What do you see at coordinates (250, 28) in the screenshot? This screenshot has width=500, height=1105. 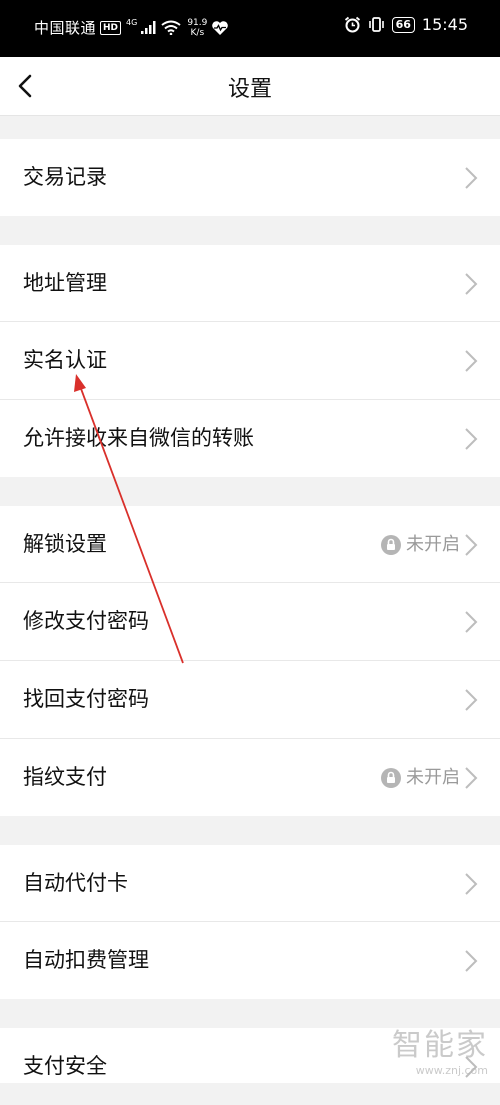 I see `status-bar: 中国联通 HD 4G 91.9 K/s 66 15:45` at bounding box center [250, 28].